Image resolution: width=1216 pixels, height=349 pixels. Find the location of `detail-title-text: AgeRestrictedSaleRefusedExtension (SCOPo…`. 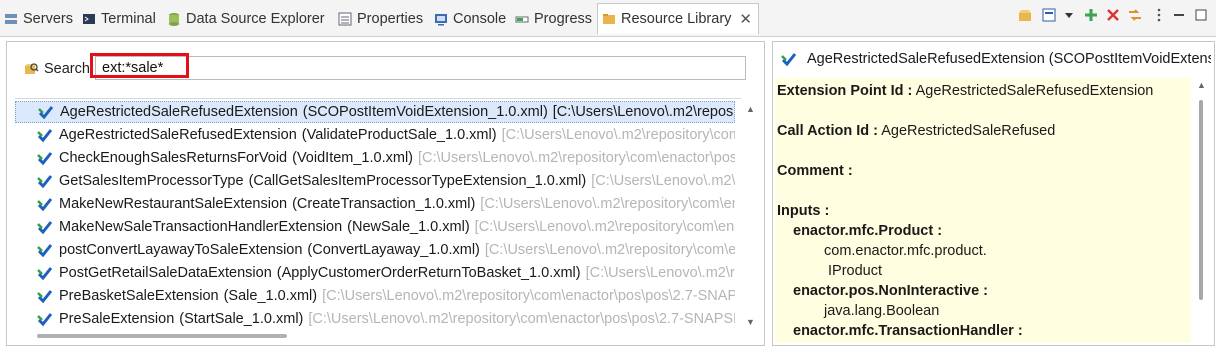

detail-title-text: AgeRestrictedSaleRefusedExtension (SCOPo… is located at coordinates (1009, 59).